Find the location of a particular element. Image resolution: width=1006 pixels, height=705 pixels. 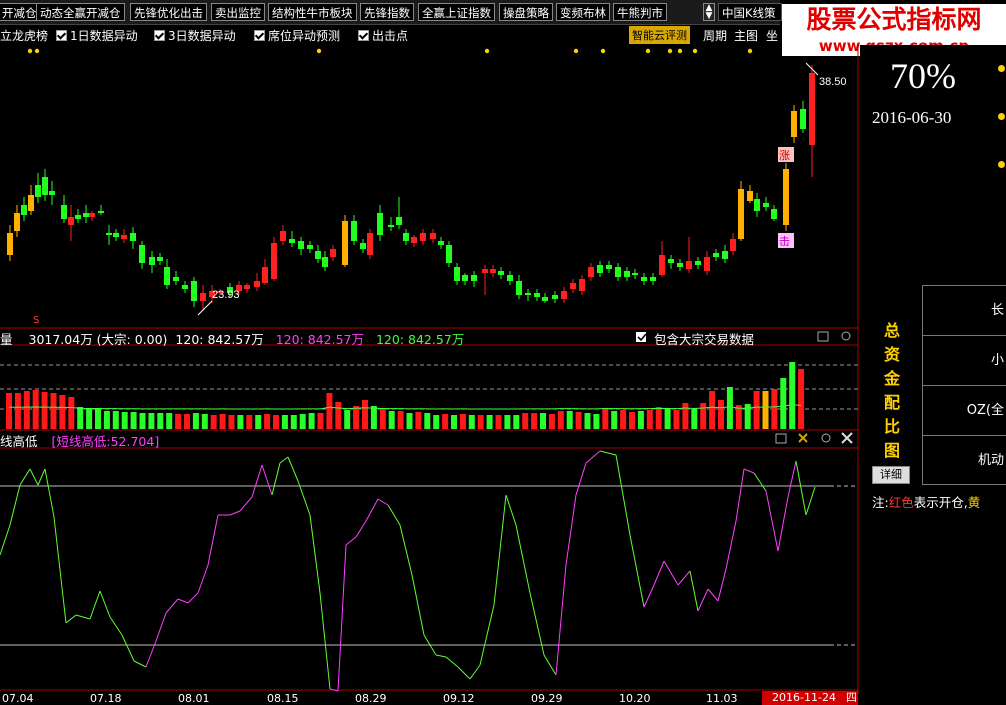

toolbar-button-7: 全赢上证指数 is located at coordinates (456, 12).